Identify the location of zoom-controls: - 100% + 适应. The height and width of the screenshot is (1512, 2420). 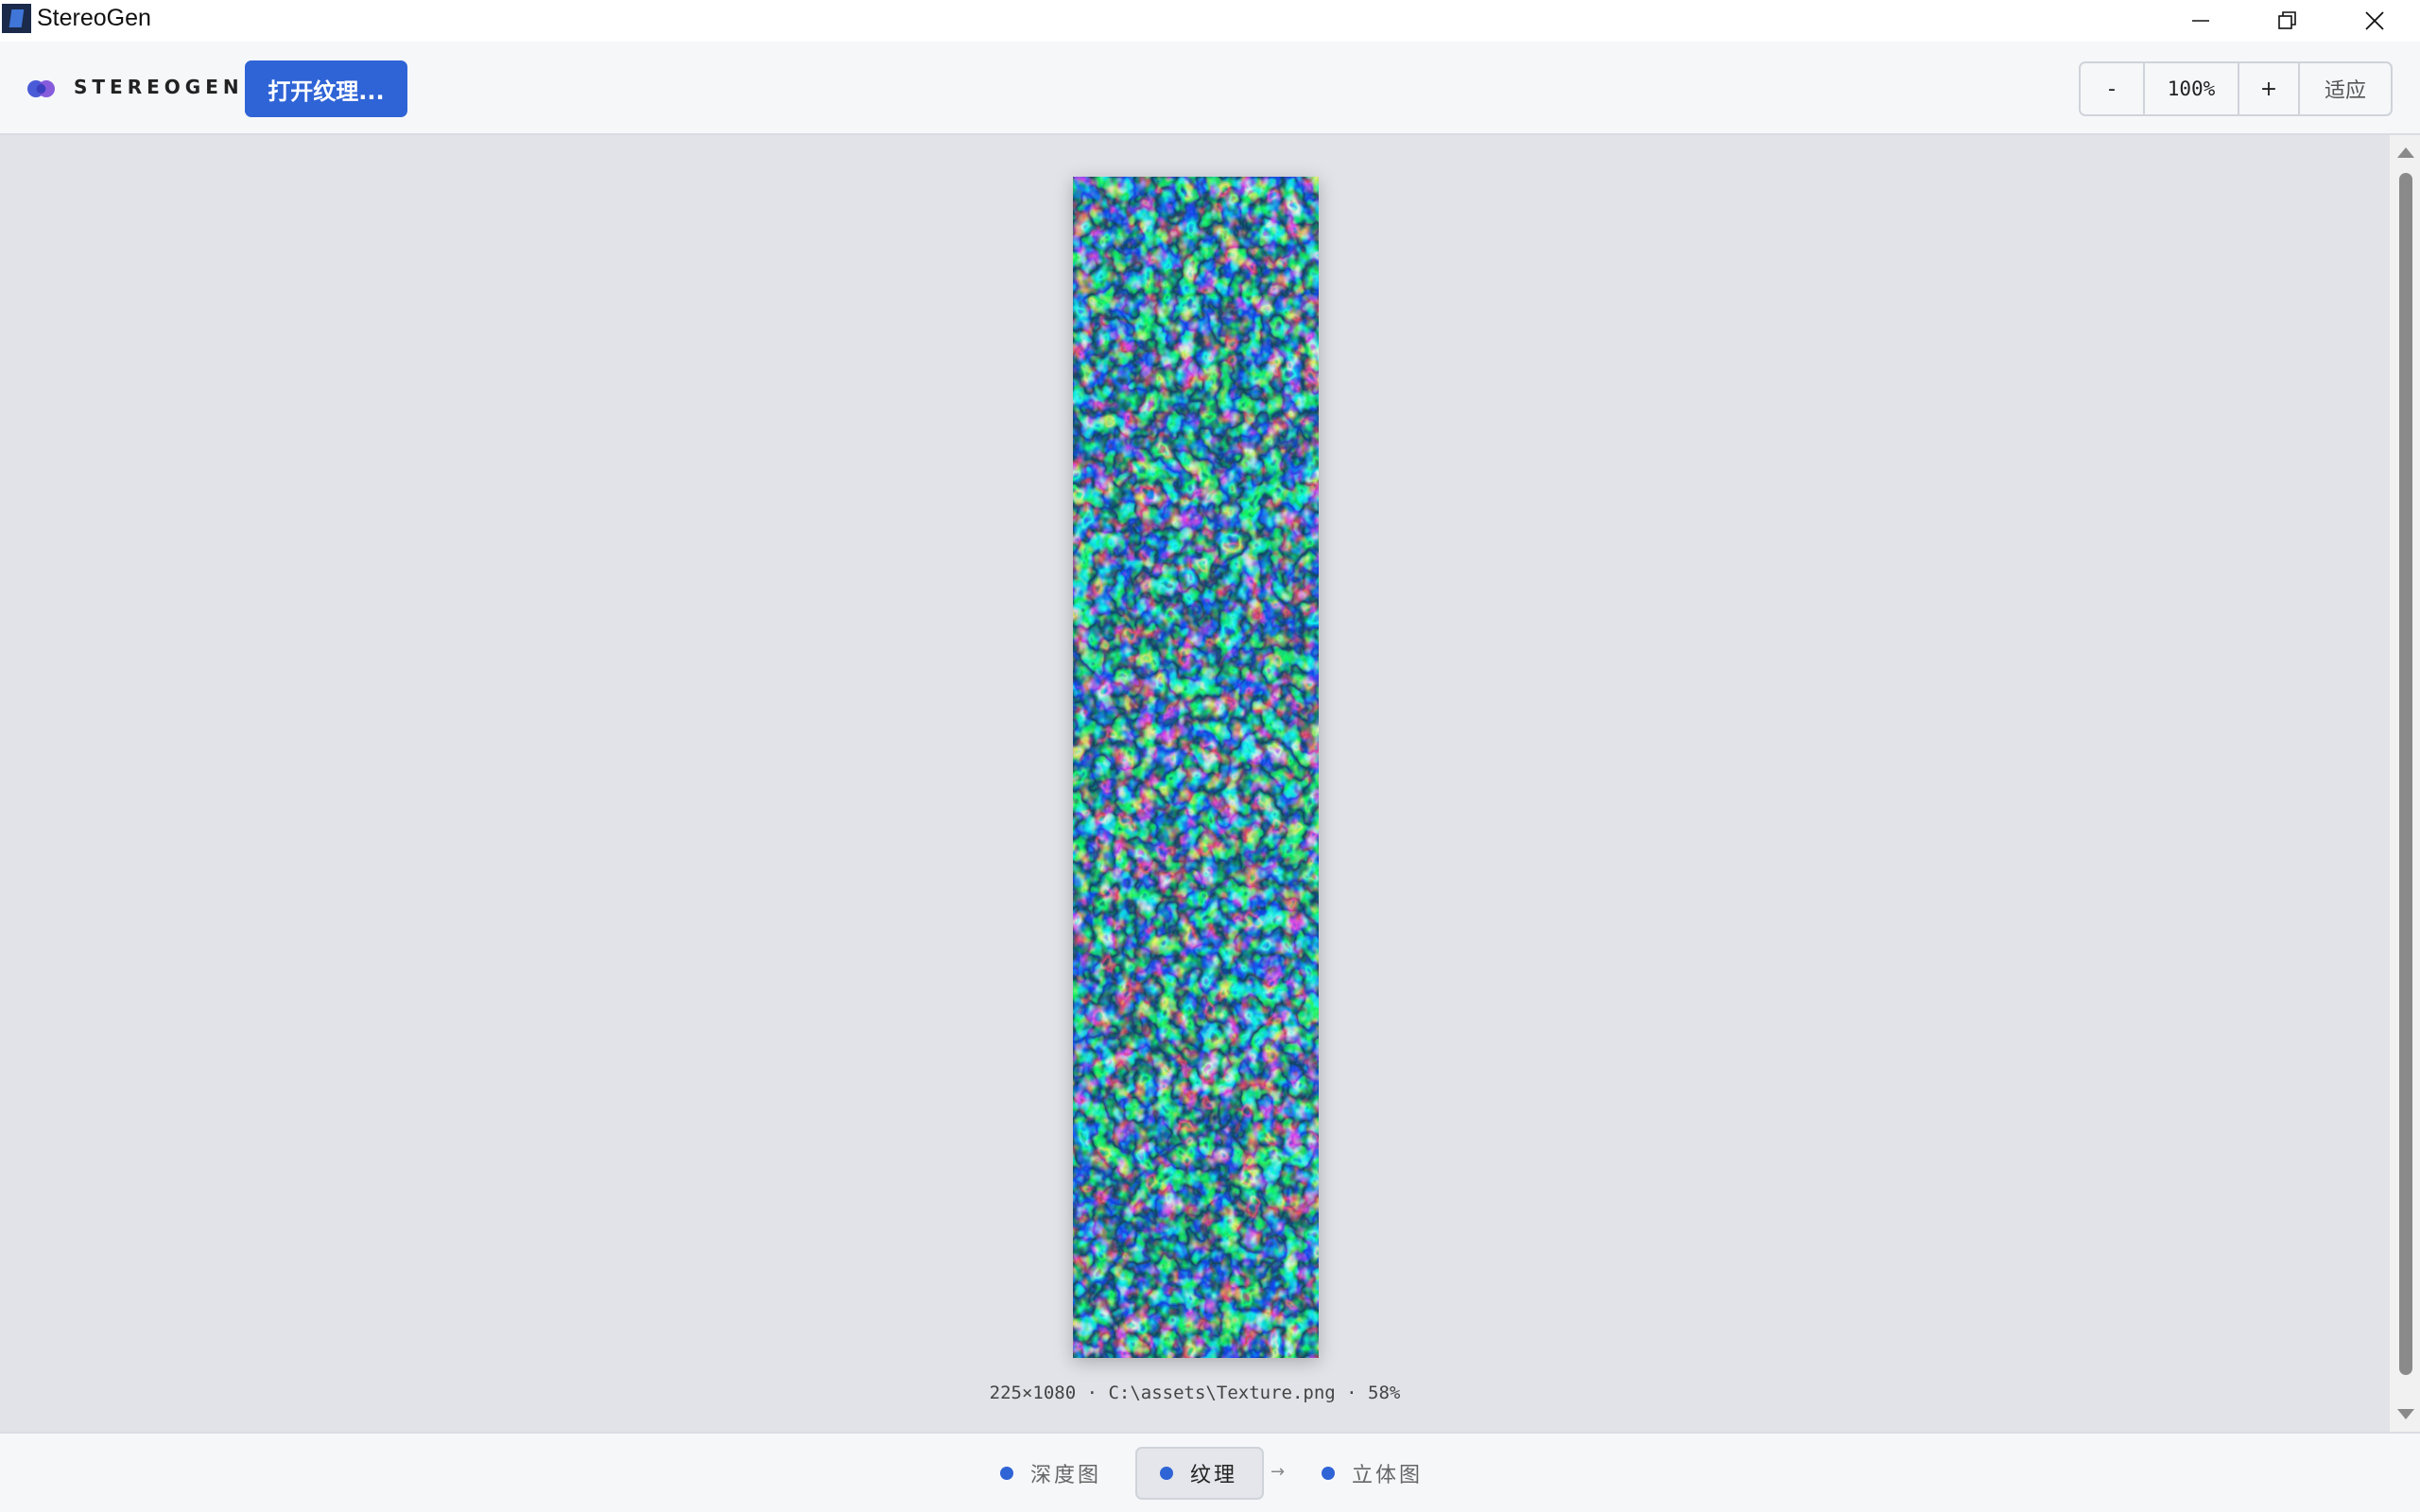
(2236, 88).